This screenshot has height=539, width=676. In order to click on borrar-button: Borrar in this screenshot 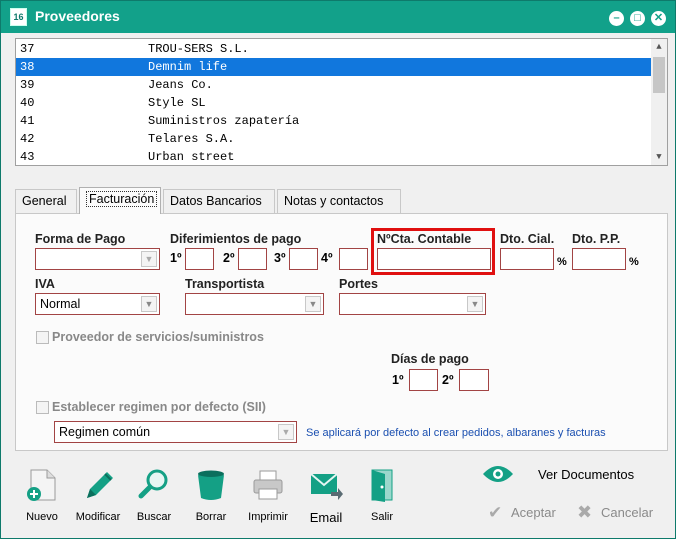, I will do `click(211, 497)`.